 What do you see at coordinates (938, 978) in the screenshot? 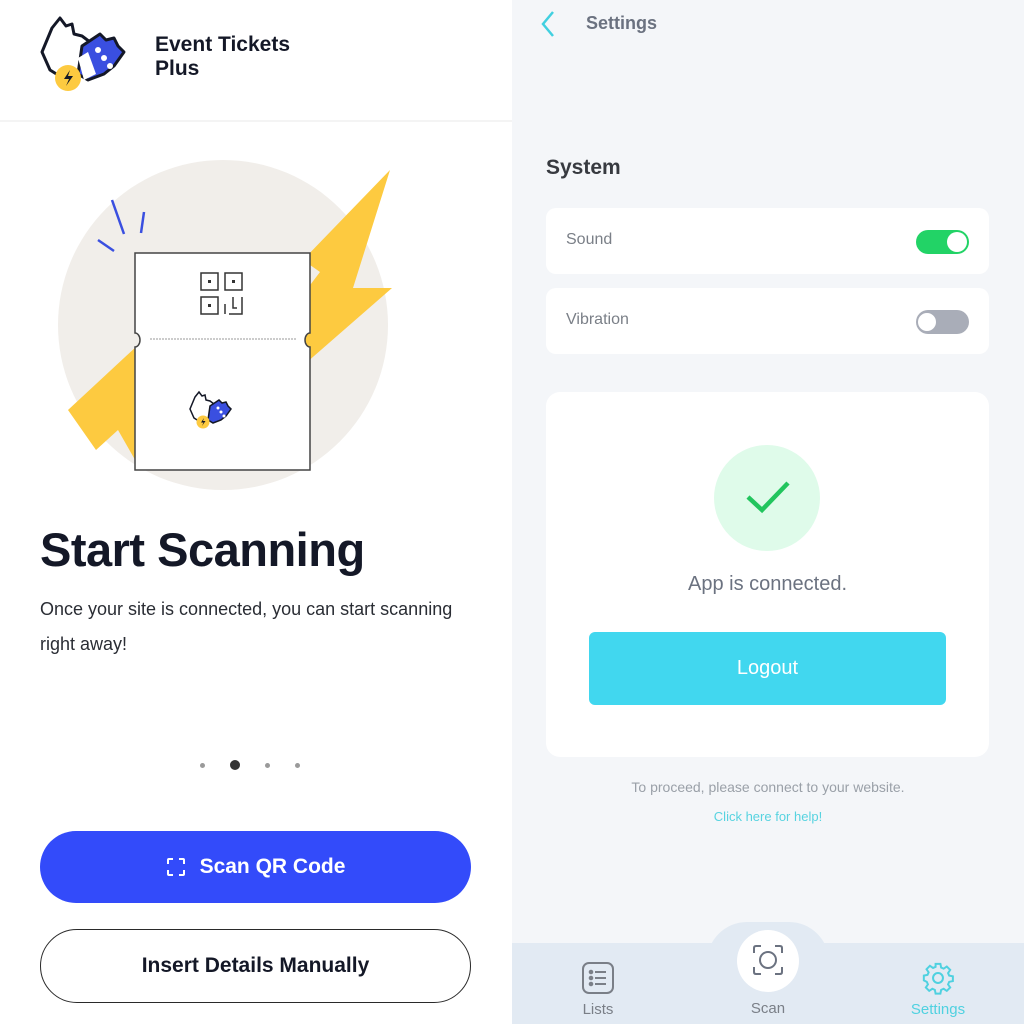
I see `gear-icon` at bounding box center [938, 978].